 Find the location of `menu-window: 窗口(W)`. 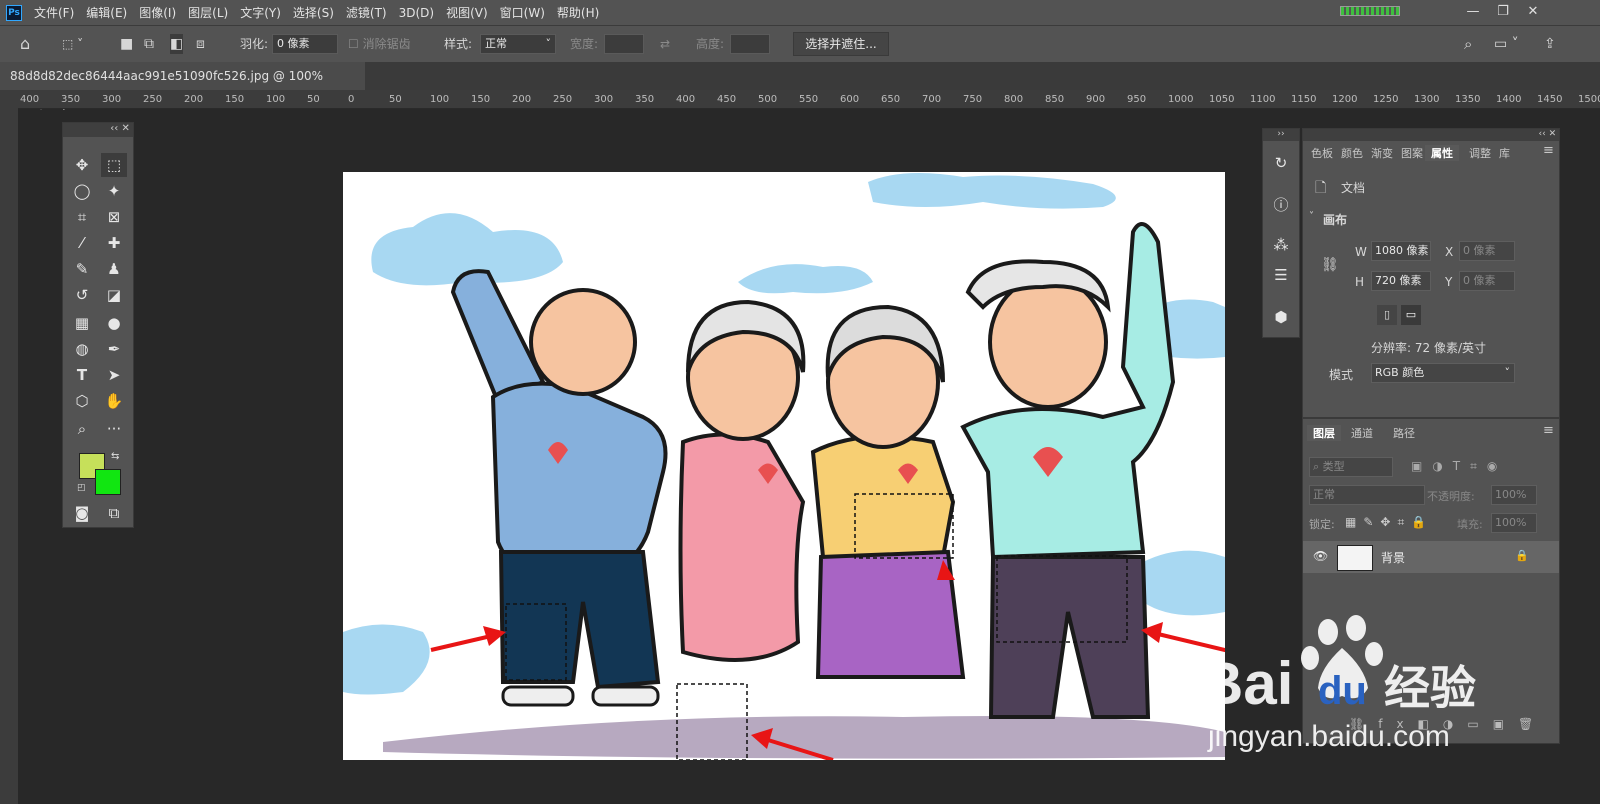

menu-window: 窗口(W) is located at coordinates (522, 12).